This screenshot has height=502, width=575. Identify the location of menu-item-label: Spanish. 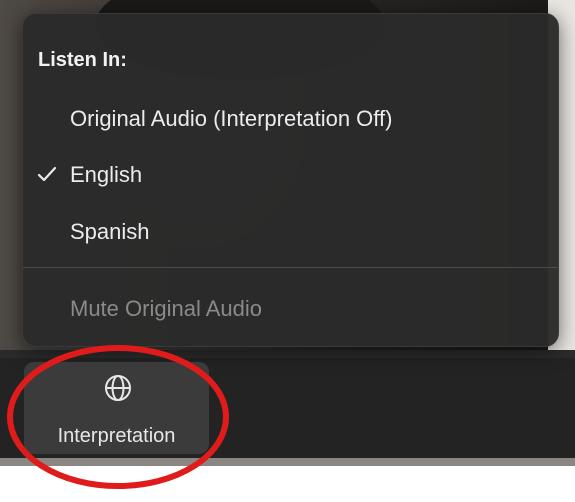
(110, 231).